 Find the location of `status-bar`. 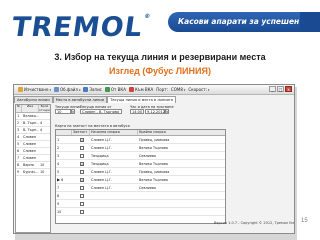

status-bar is located at coordinates (154, 233).